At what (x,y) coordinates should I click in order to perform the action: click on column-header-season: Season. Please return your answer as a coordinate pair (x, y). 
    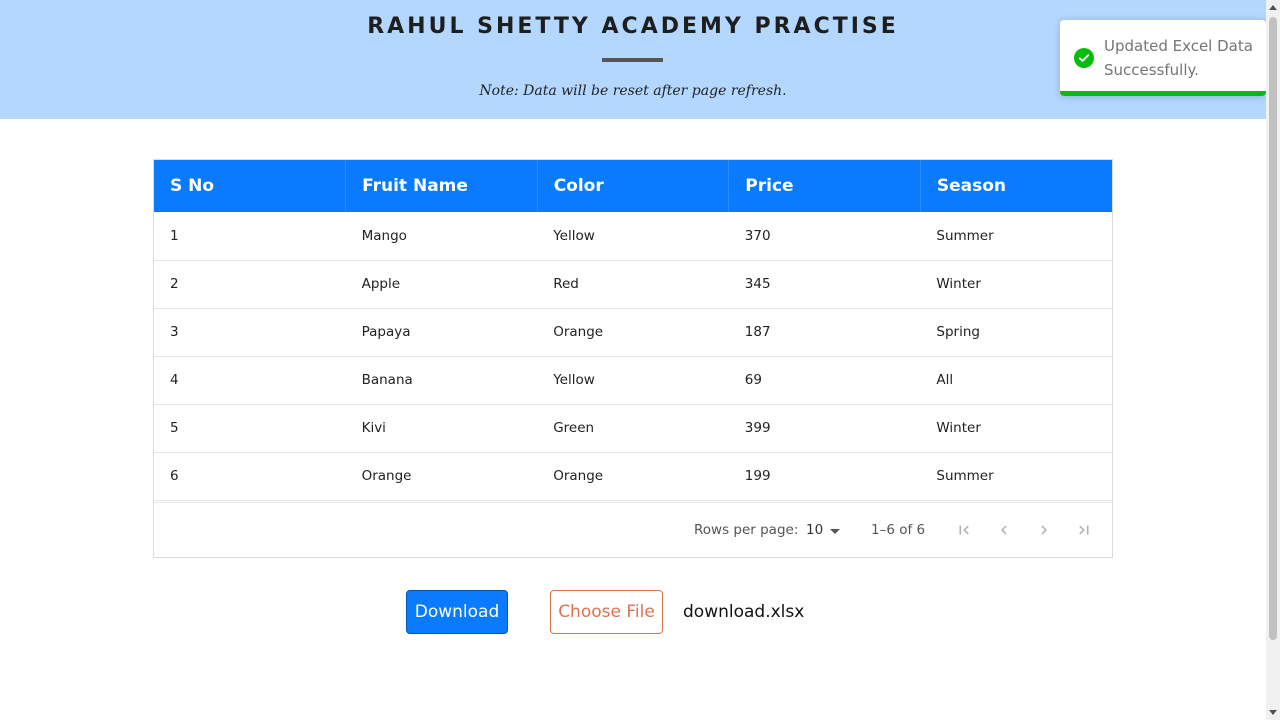
    Looking at the image, I should click on (1016, 186).